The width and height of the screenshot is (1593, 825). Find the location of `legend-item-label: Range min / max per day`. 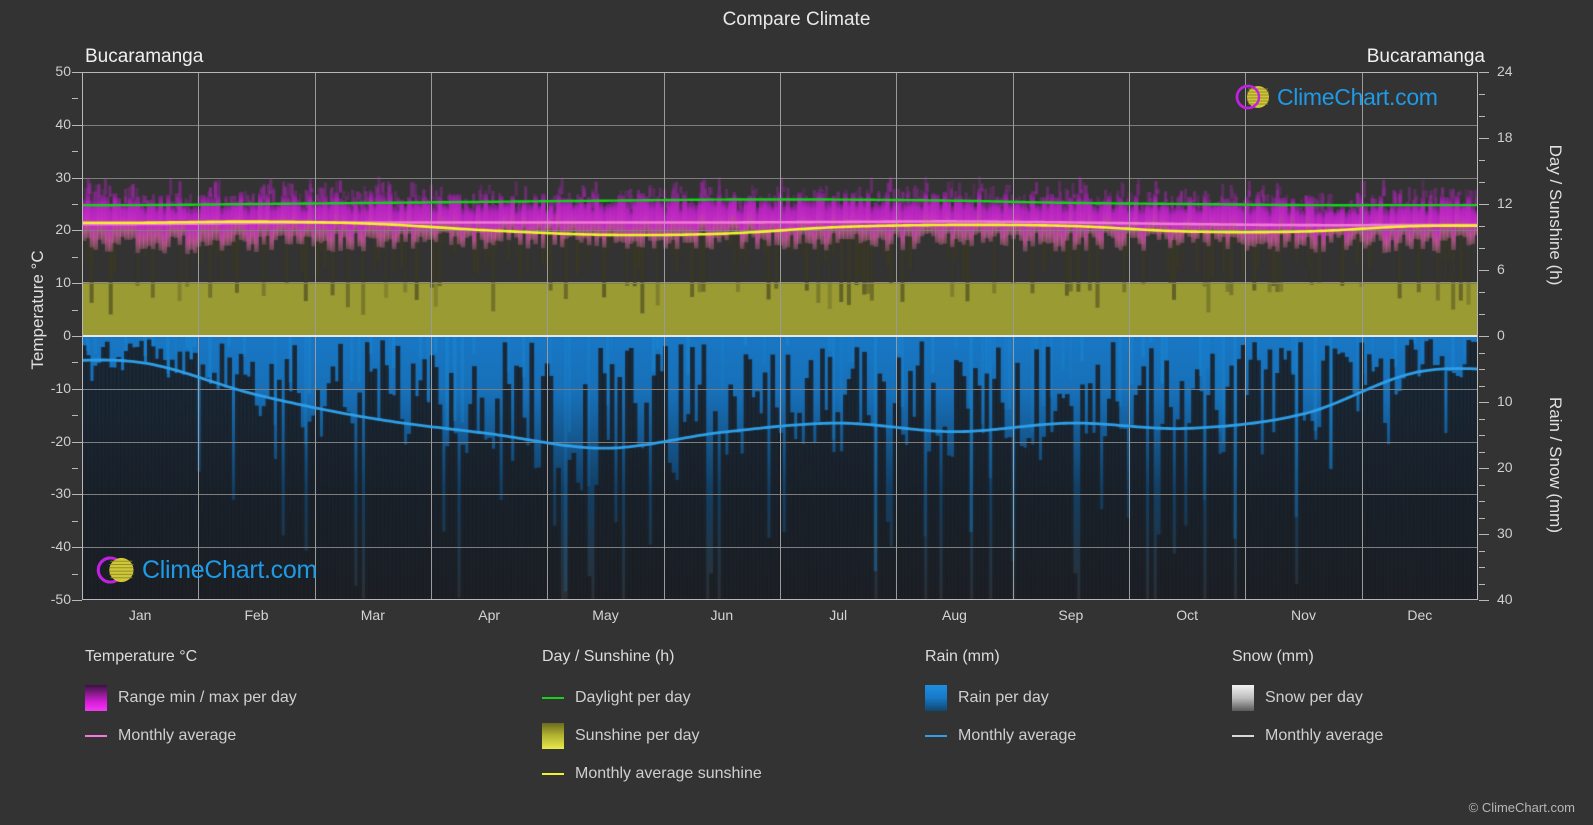

legend-item-label: Range min / max per day is located at coordinates (207, 697).